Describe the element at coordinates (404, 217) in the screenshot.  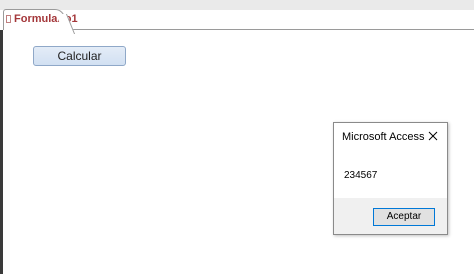
I see `ok-button: Aceptar` at that location.